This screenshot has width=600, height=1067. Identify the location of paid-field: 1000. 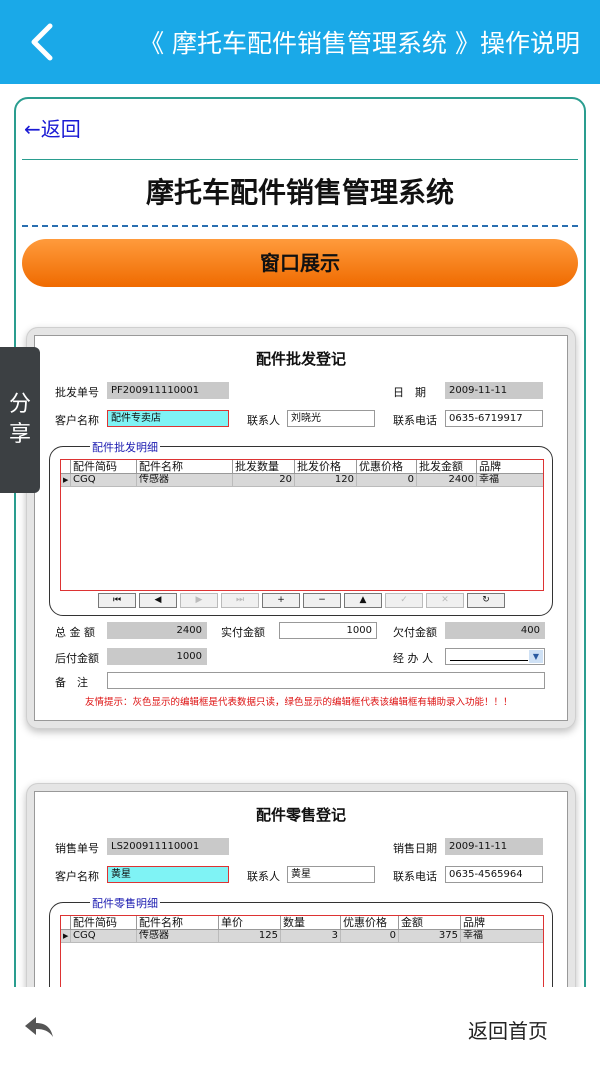
(328, 630).